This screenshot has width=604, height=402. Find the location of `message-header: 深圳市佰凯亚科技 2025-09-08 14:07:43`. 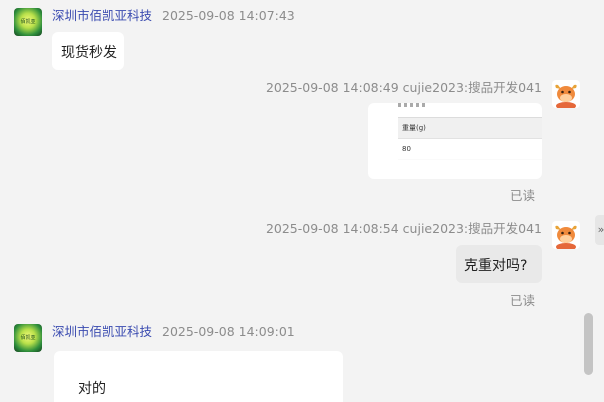

message-header: 深圳市佰凯亚科技 2025-09-08 14:07:43 is located at coordinates (173, 16).